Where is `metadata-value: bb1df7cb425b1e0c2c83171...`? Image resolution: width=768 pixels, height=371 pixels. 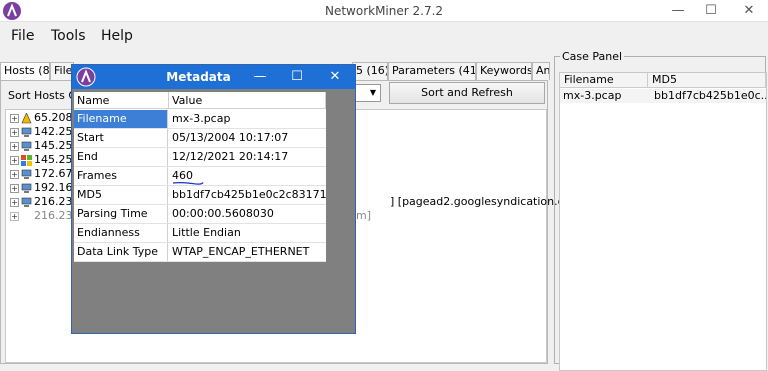
metadata-value: bb1df7cb425b1e0c2c83171... is located at coordinates (249, 194).